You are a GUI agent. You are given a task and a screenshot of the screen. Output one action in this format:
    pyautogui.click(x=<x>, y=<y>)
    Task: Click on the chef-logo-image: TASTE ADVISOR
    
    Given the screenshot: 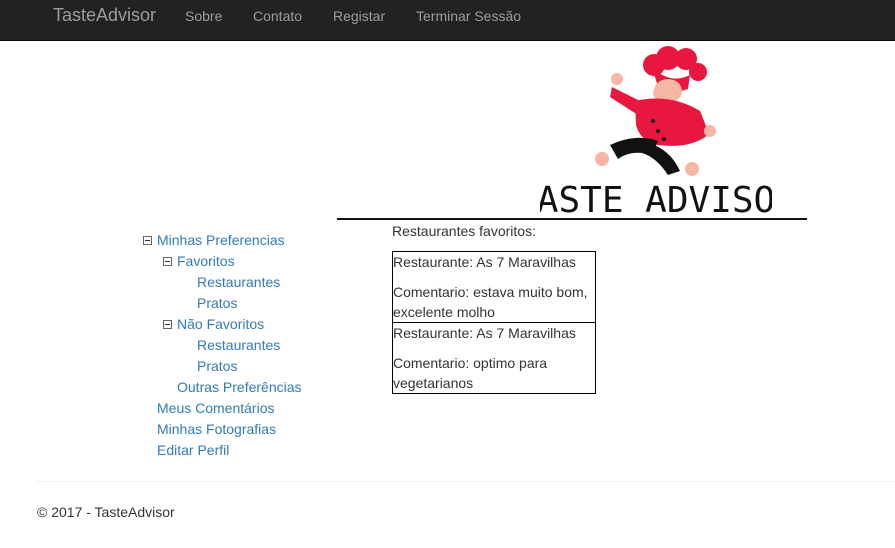 What is the action you would take?
    pyautogui.click(x=656, y=133)
    